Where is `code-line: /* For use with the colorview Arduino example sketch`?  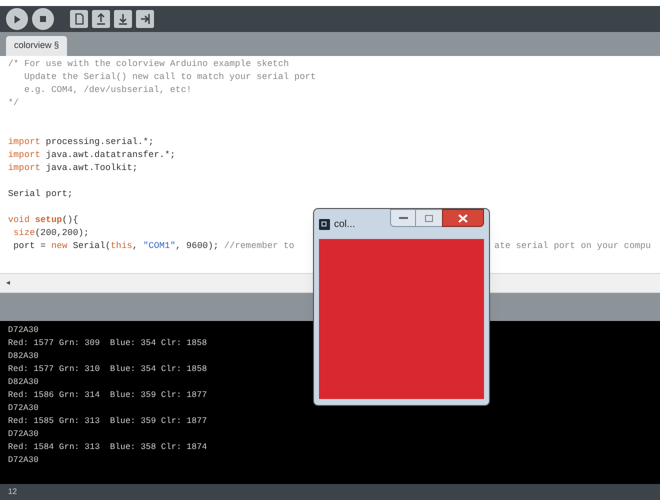
code-line: /* For use with the colorview Arduino example sketch is located at coordinates (148, 64).